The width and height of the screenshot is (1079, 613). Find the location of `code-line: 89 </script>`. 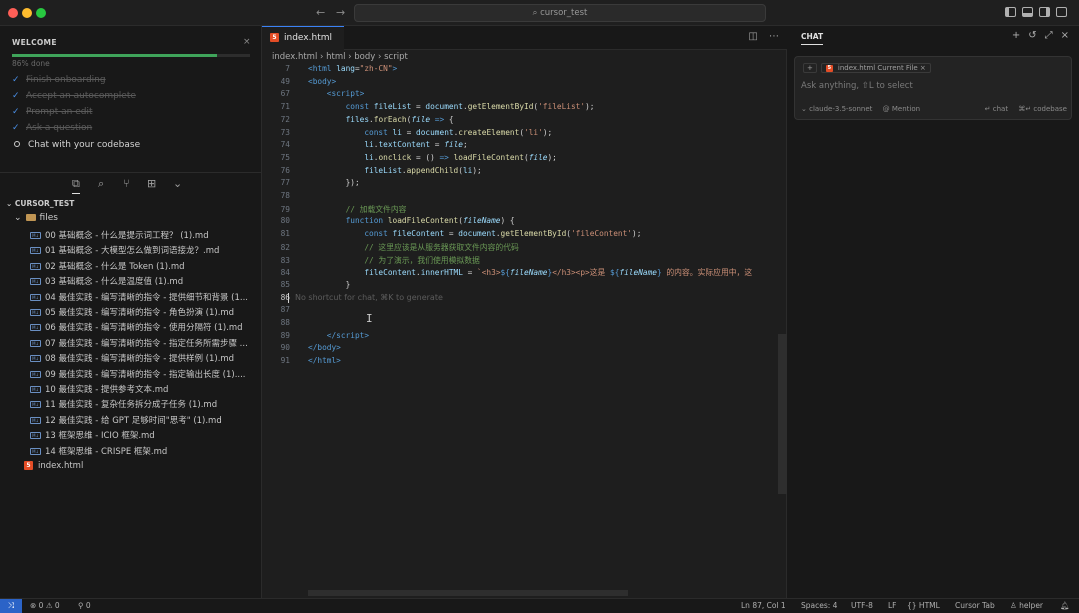

code-line: 89 </script> is located at coordinates (524, 337).